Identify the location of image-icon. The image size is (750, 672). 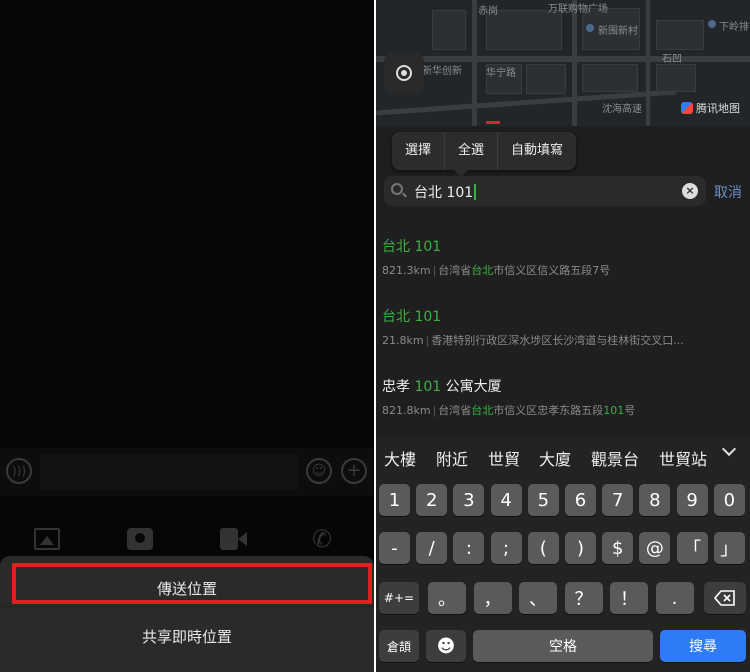
(47, 539).